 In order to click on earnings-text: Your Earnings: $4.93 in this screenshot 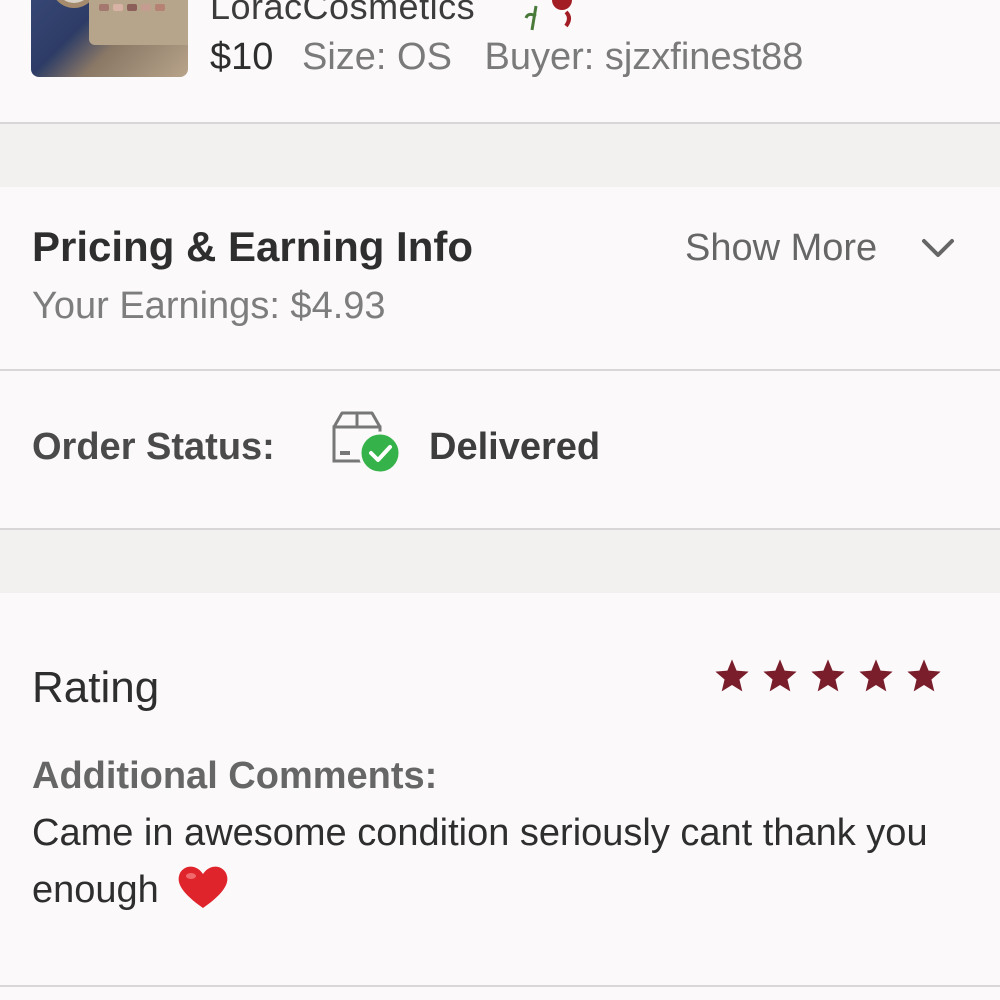, I will do `click(209, 306)`.